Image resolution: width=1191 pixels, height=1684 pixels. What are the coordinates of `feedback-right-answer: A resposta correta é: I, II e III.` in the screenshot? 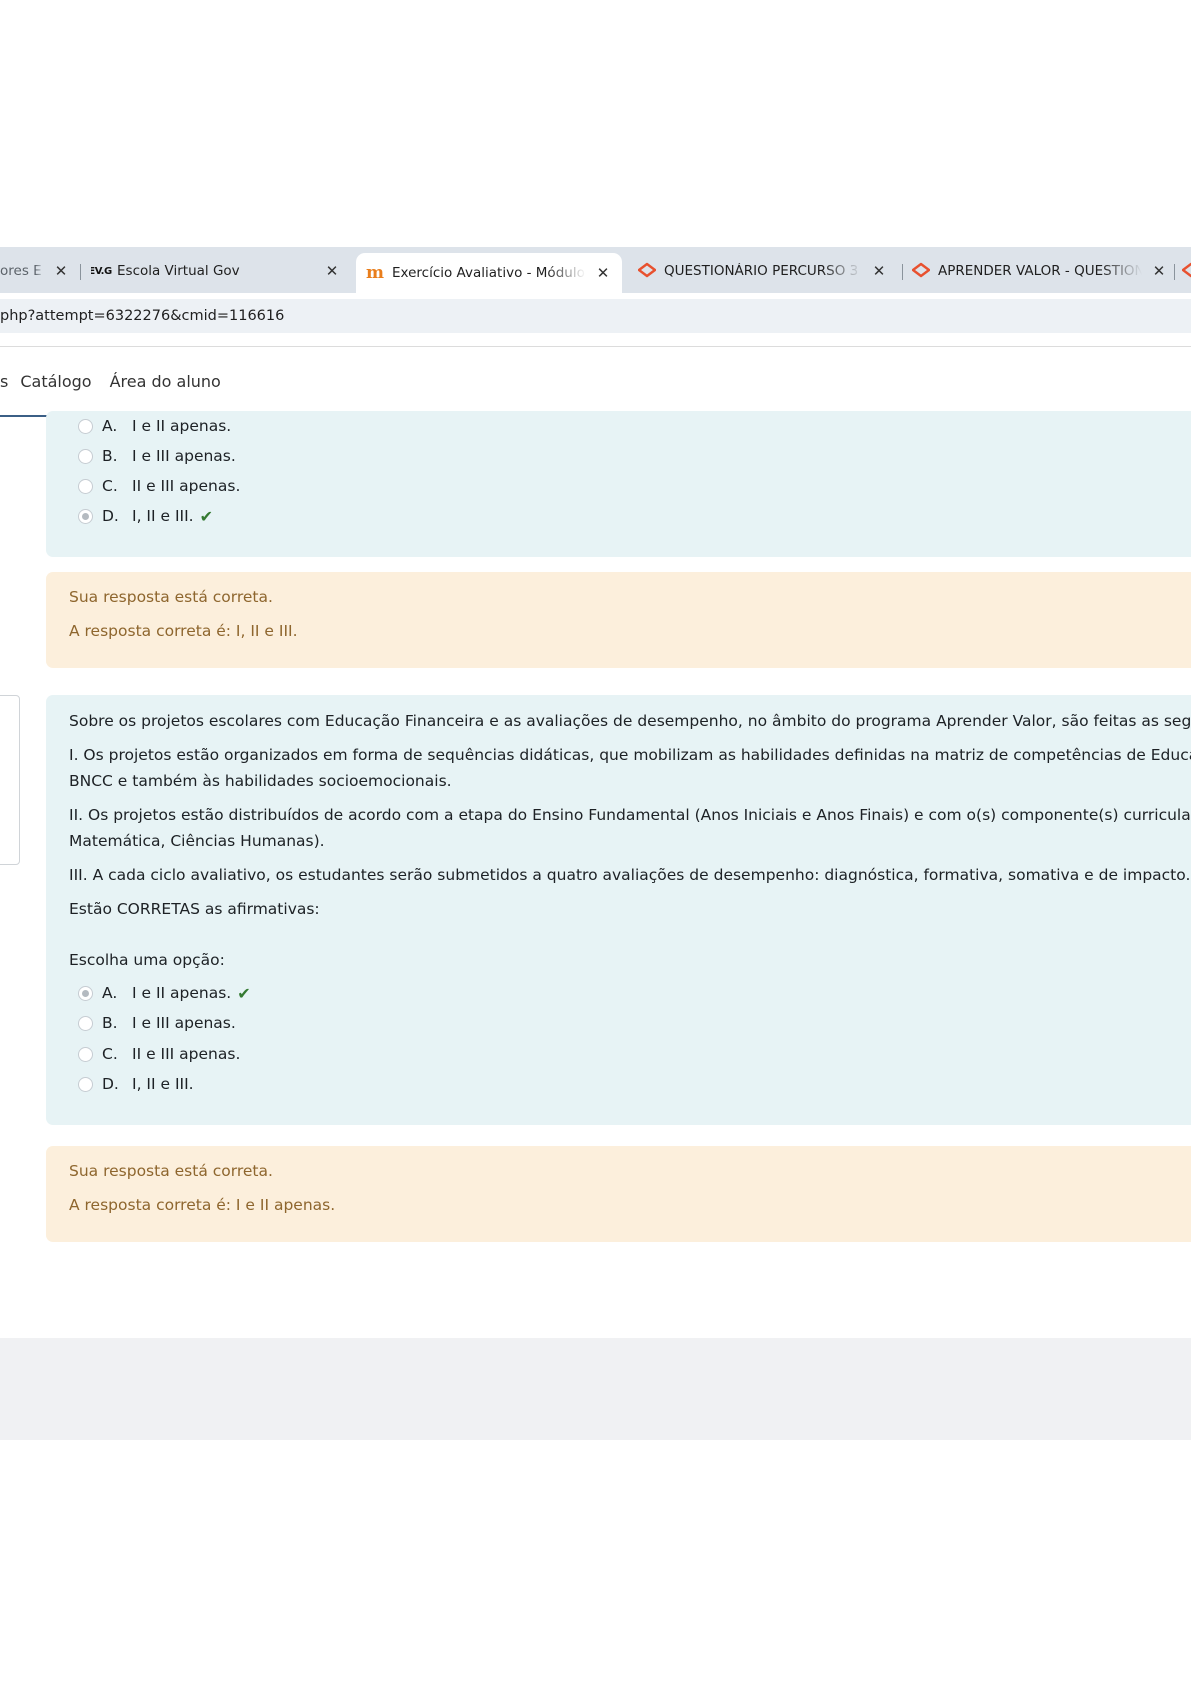 It's located at (183, 631).